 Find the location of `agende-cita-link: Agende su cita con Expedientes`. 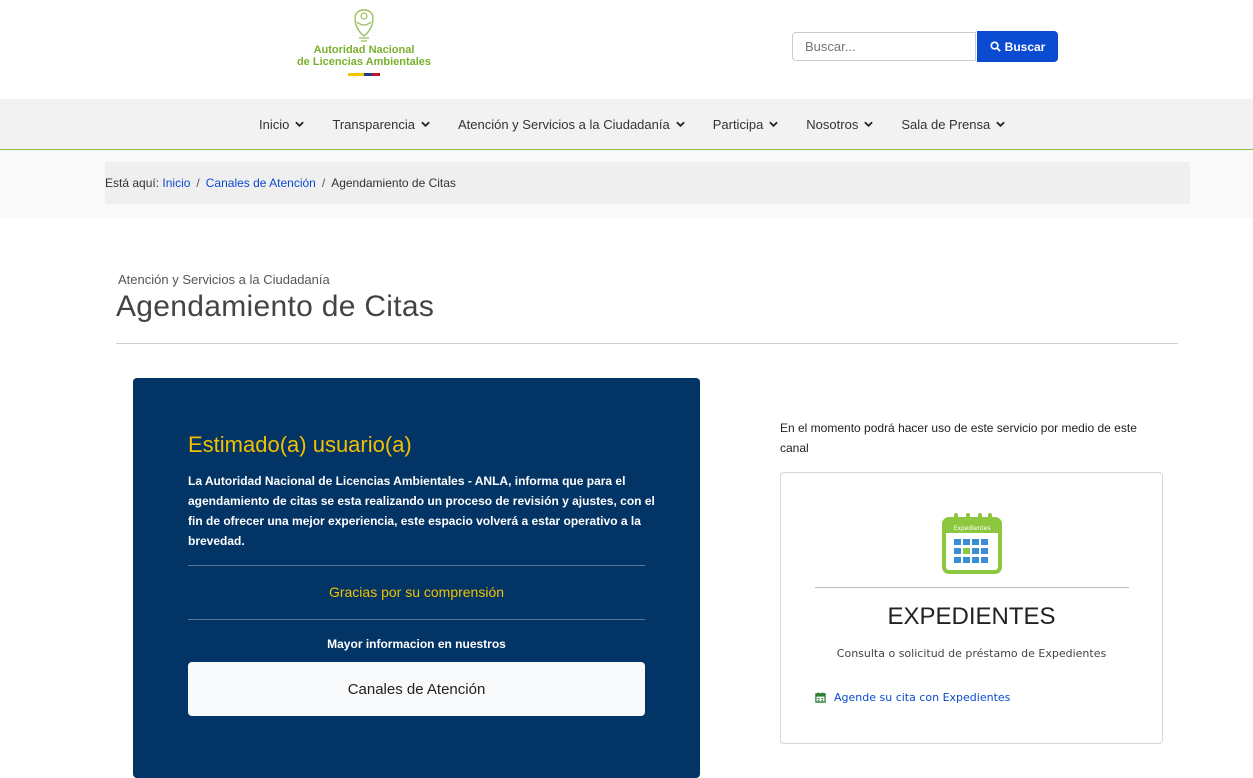

agende-cita-link: Agende su cita con Expedientes is located at coordinates (912, 697).